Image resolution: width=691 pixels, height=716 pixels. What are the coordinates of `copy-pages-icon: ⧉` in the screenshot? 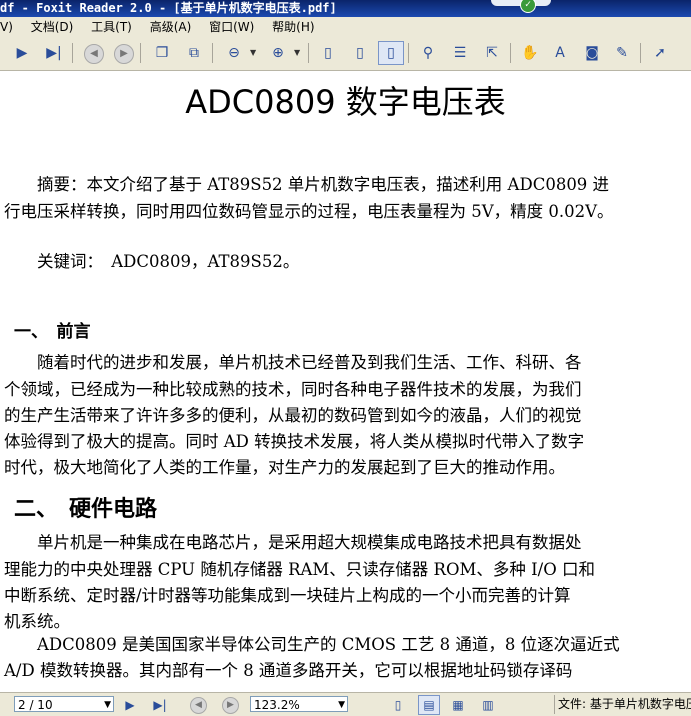 It's located at (194, 53).